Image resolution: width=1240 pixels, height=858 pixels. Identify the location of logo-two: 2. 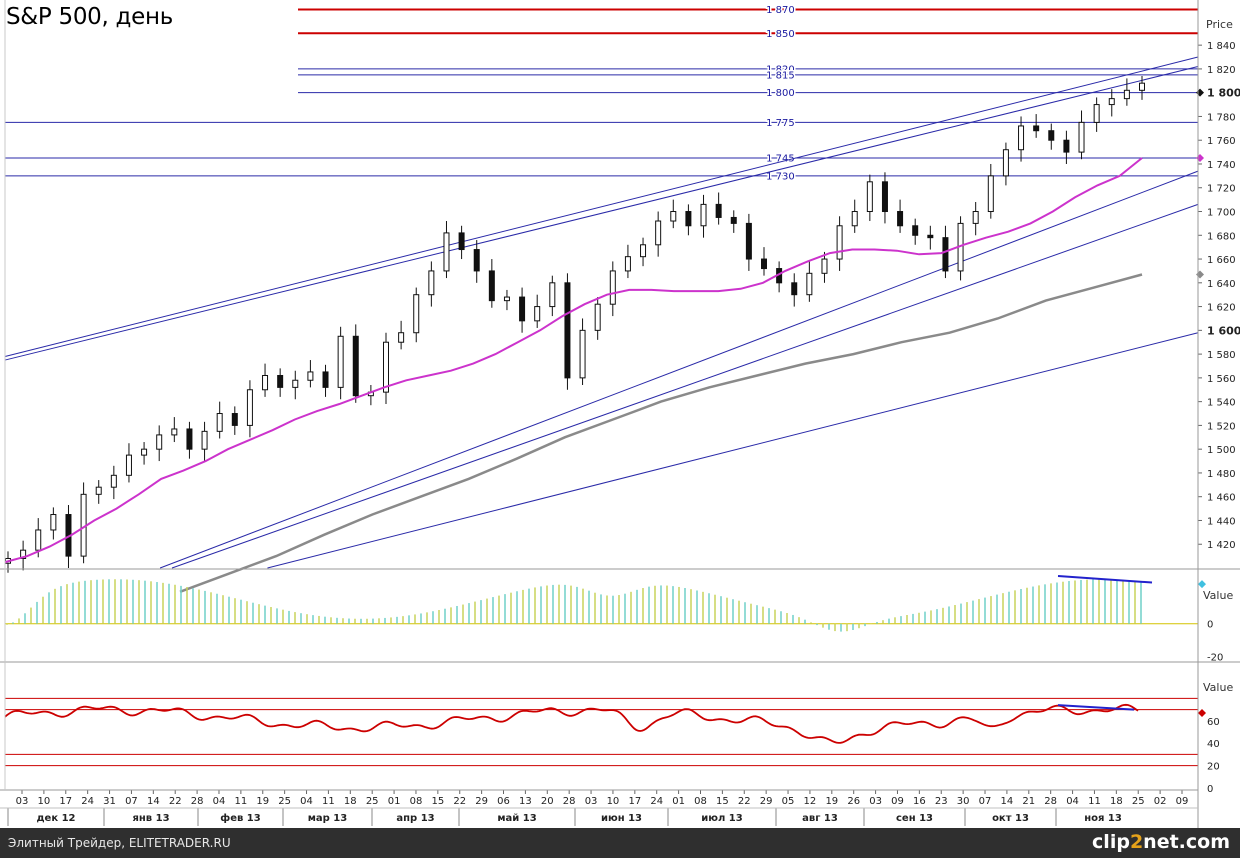
(1136, 842).